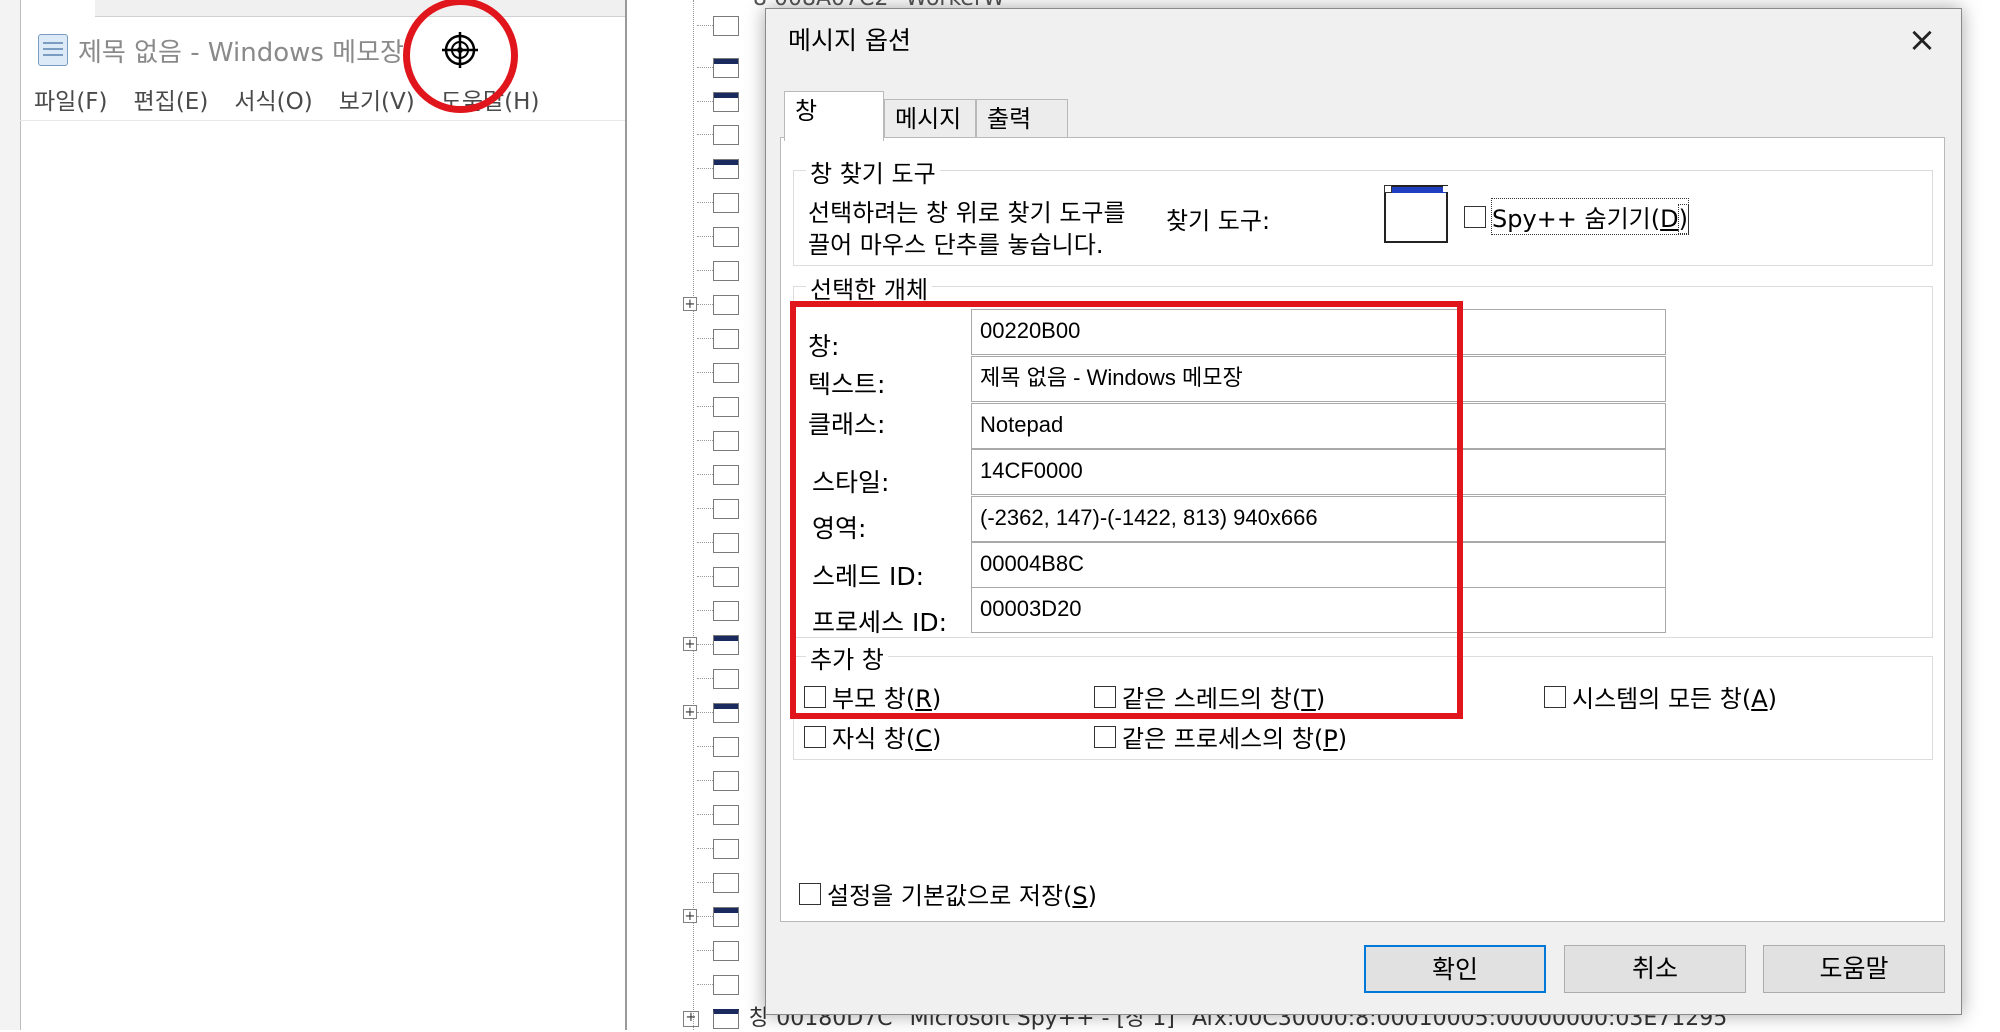 The width and height of the screenshot is (2000, 1032). What do you see at coordinates (241, 52) in the screenshot?
I see `notepad-title: 제목 없음 - Windows 메모장` at bounding box center [241, 52].